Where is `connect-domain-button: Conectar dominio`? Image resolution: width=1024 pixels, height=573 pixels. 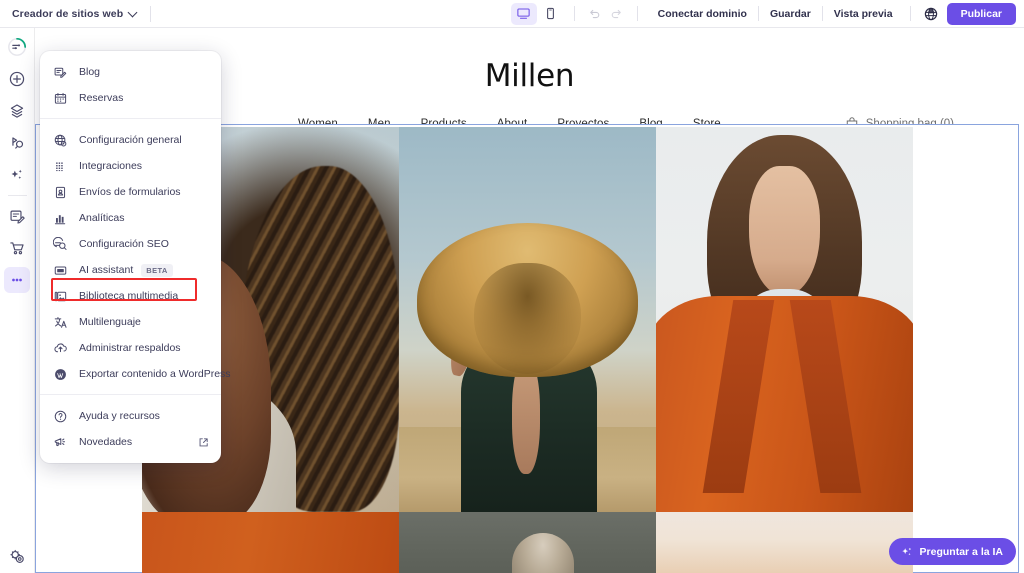 connect-domain-button: Conectar dominio is located at coordinates (702, 14).